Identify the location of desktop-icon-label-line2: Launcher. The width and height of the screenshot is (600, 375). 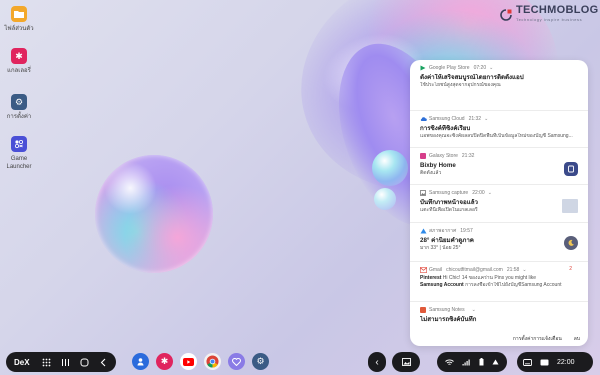
(19, 167).